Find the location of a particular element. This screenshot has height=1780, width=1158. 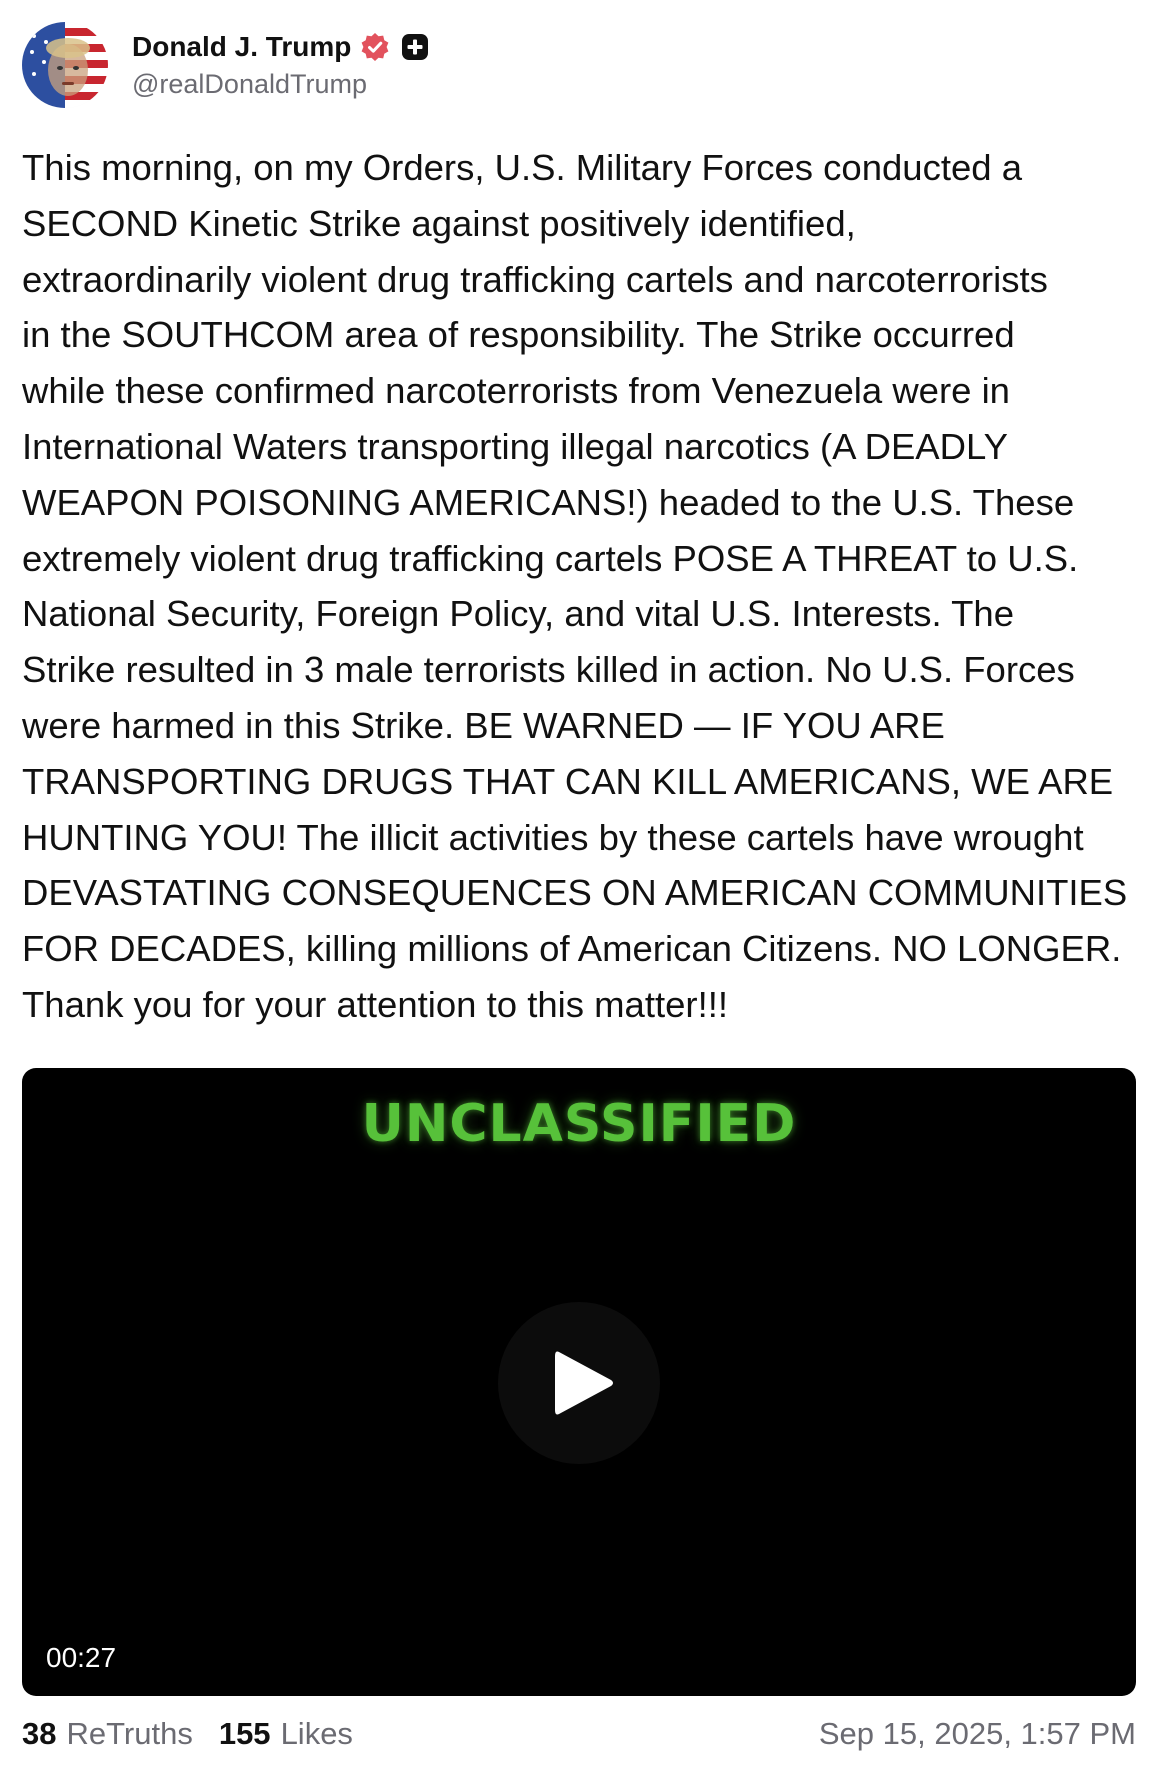

name-row: Donald J. Trump is located at coordinates (281, 47).